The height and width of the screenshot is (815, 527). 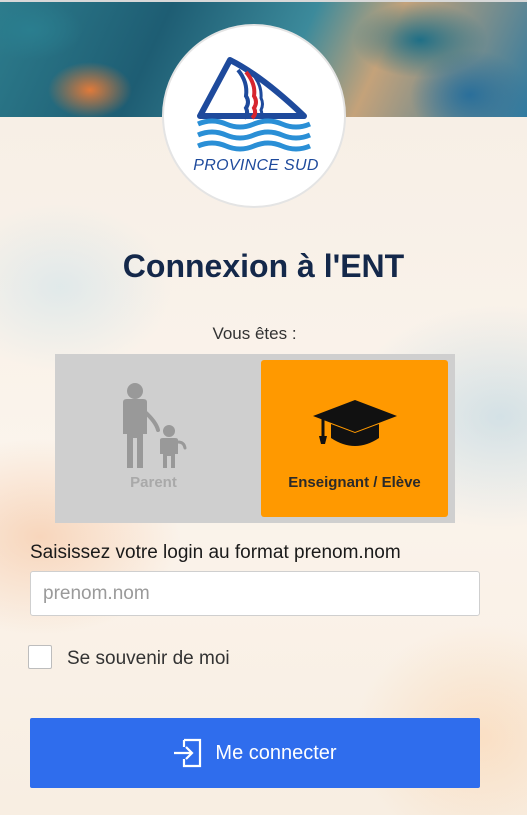 I want to click on profile-option-parent: Parent, so click(x=153, y=438).